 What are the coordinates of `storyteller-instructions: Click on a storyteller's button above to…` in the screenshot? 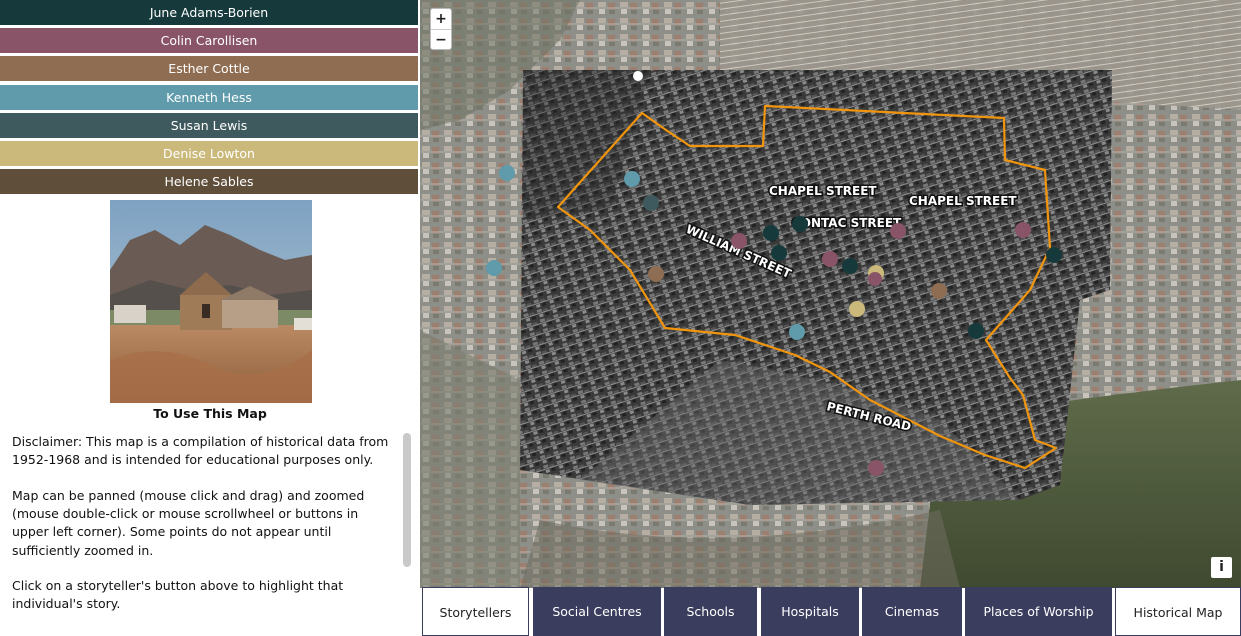 It's located at (178, 595).